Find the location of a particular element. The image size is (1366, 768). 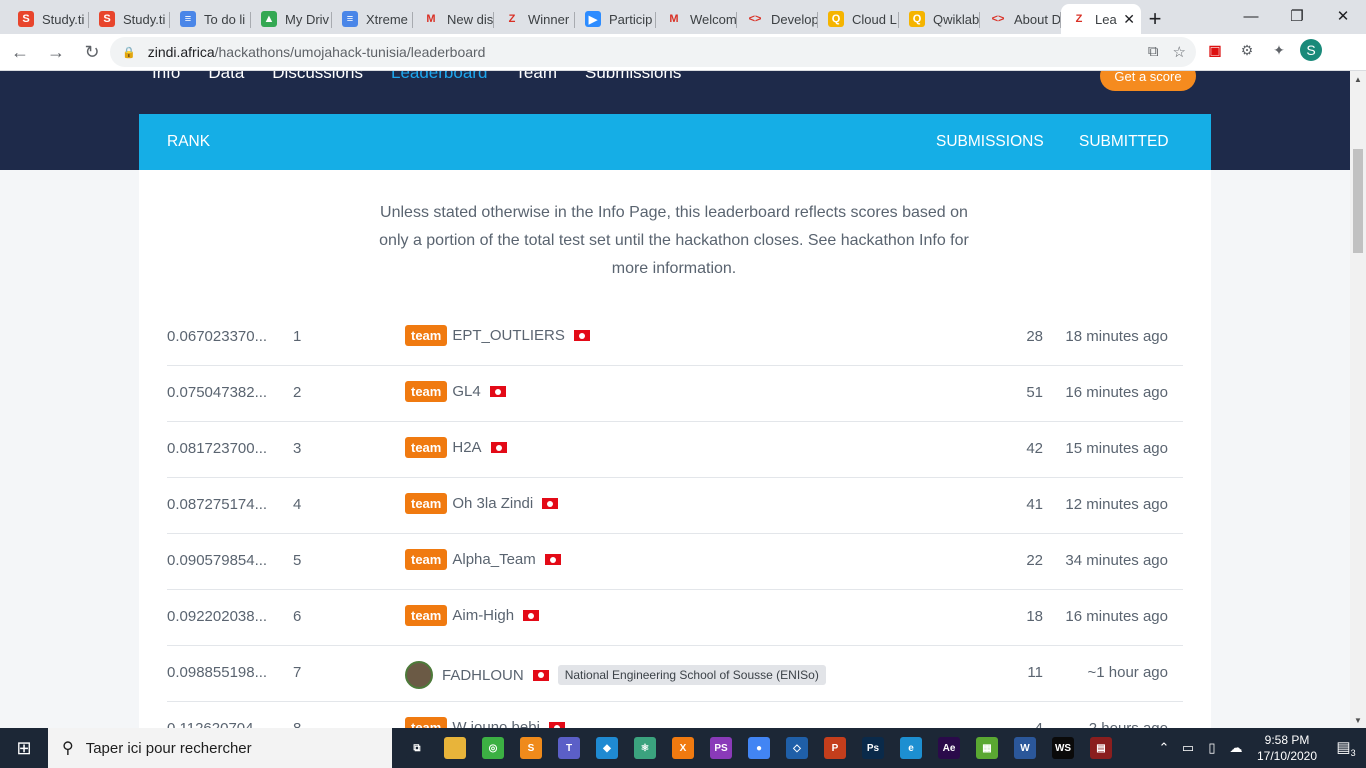

browser-tab: Z Lea ✕ is located at coordinates (1101, 19).